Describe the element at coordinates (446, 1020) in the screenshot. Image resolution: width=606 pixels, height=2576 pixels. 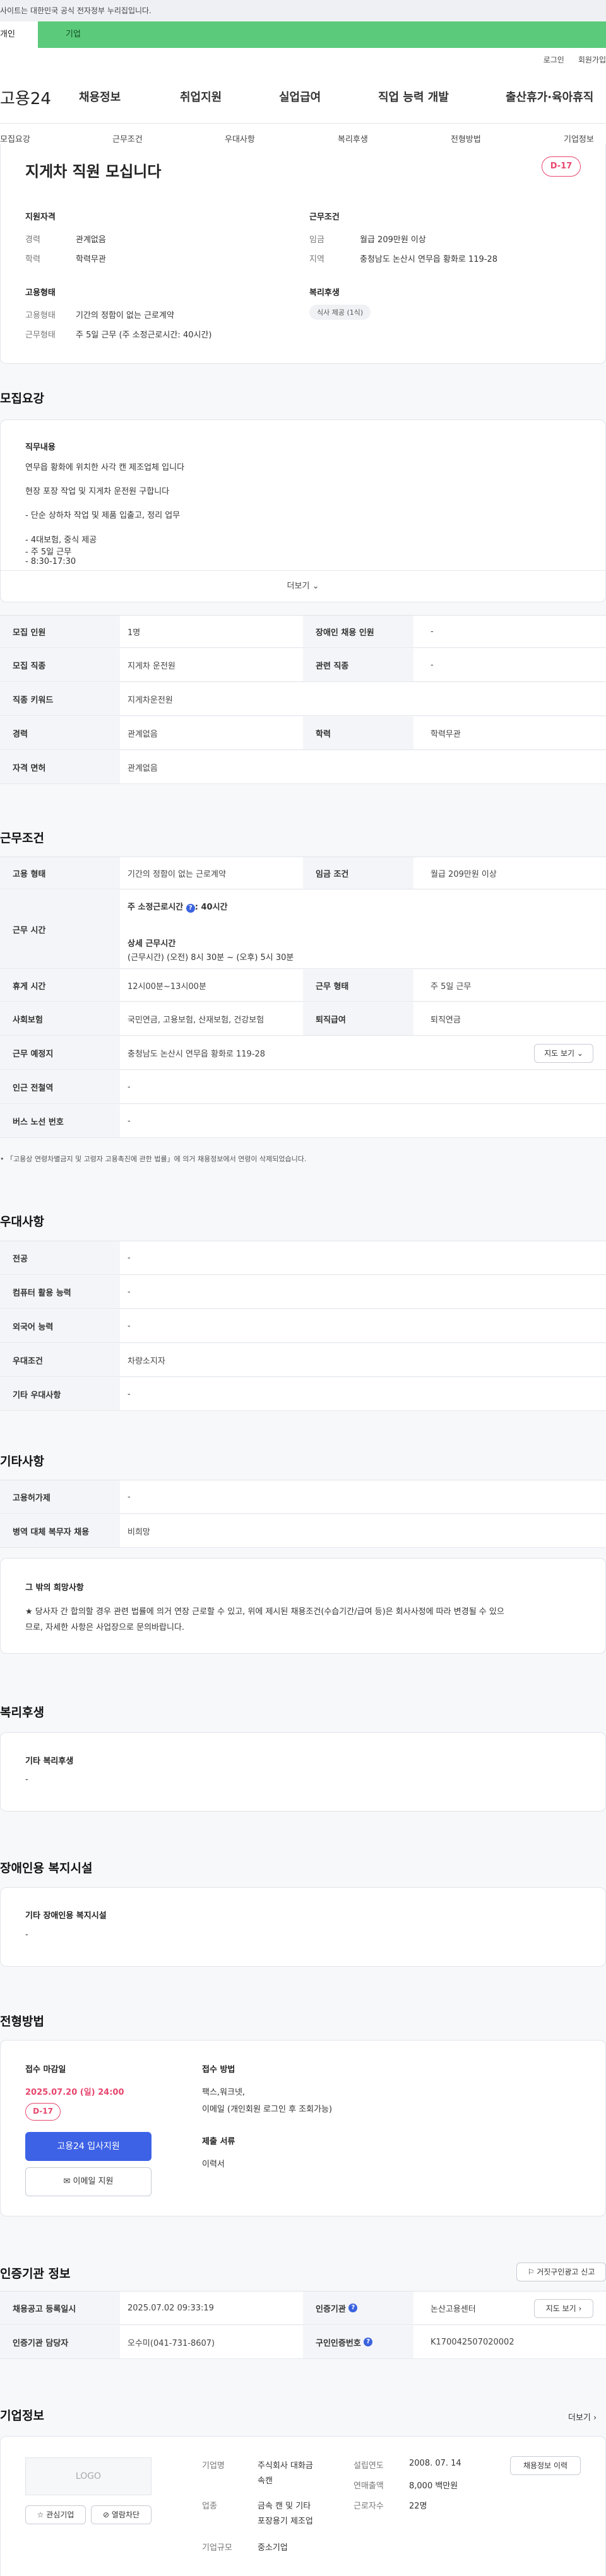
I see `retire-value: 퇴직연금` at that location.